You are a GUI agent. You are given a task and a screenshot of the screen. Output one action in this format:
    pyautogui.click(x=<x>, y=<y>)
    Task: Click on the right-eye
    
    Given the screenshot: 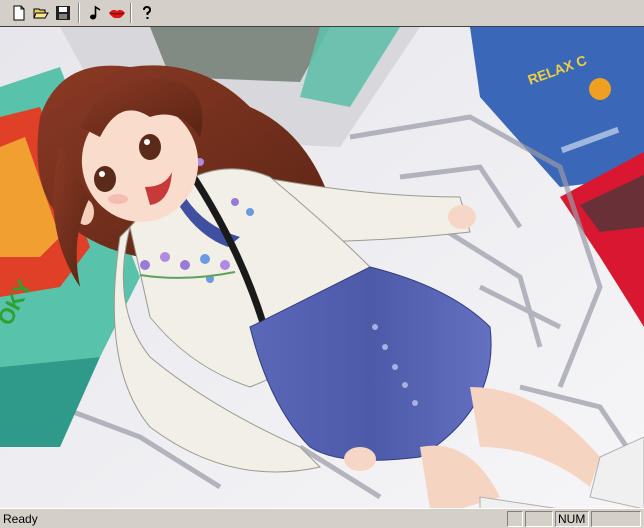 What is the action you would take?
    pyautogui.click(x=150, y=147)
    